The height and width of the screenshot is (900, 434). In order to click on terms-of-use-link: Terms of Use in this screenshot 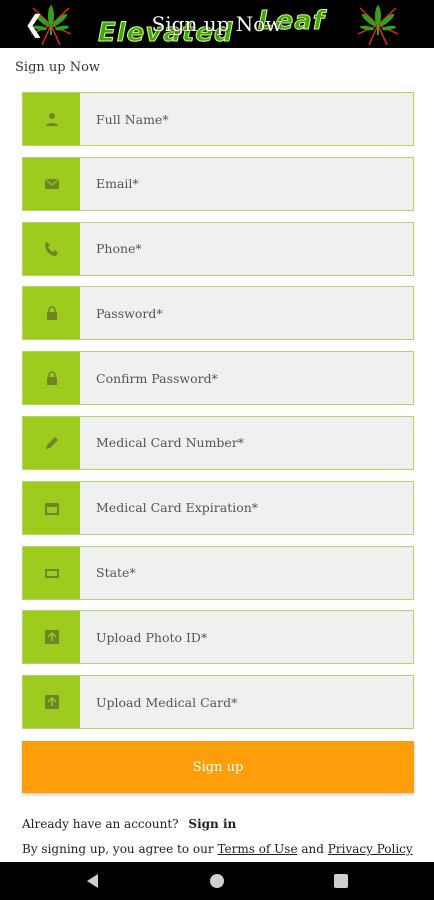, I will do `click(257, 849)`.